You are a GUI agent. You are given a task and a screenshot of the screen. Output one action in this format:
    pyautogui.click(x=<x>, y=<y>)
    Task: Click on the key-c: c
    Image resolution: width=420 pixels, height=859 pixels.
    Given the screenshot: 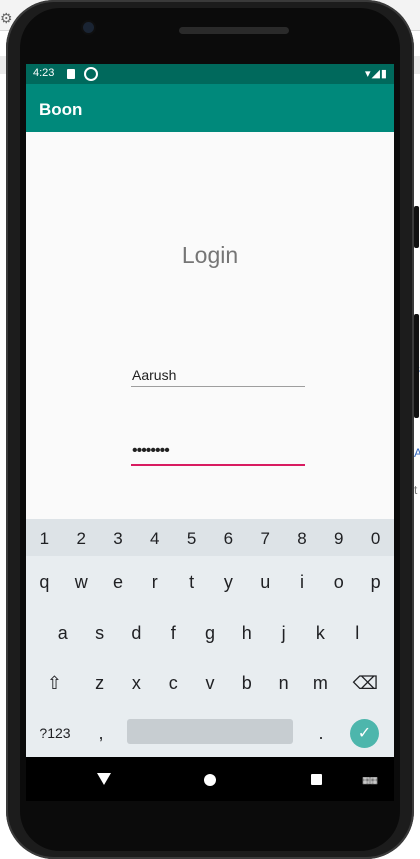 What is the action you would take?
    pyautogui.click(x=173, y=683)
    